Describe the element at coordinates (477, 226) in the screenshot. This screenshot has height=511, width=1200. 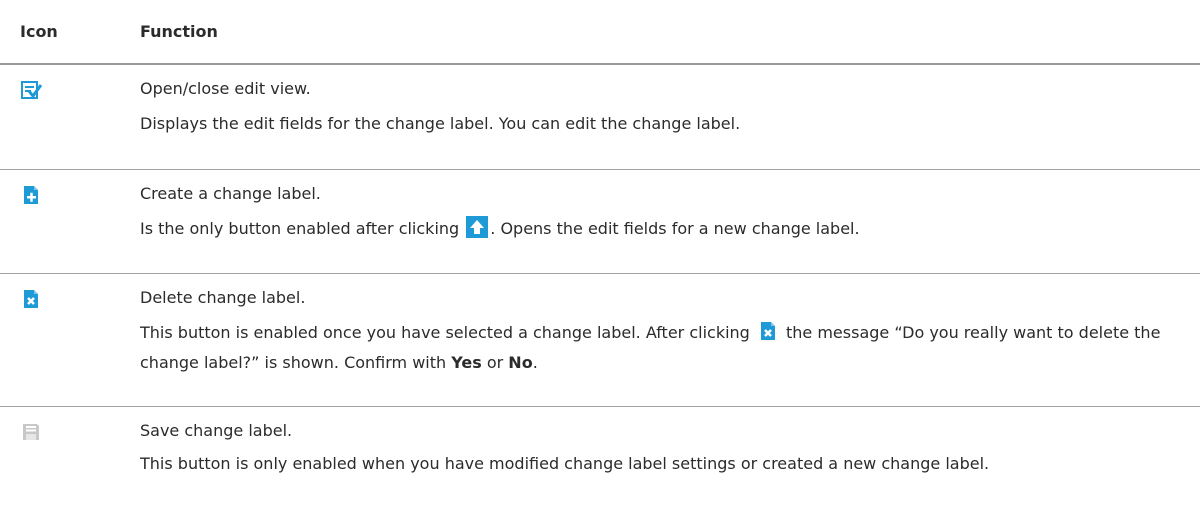
I see `upload-arrow-icon` at that location.